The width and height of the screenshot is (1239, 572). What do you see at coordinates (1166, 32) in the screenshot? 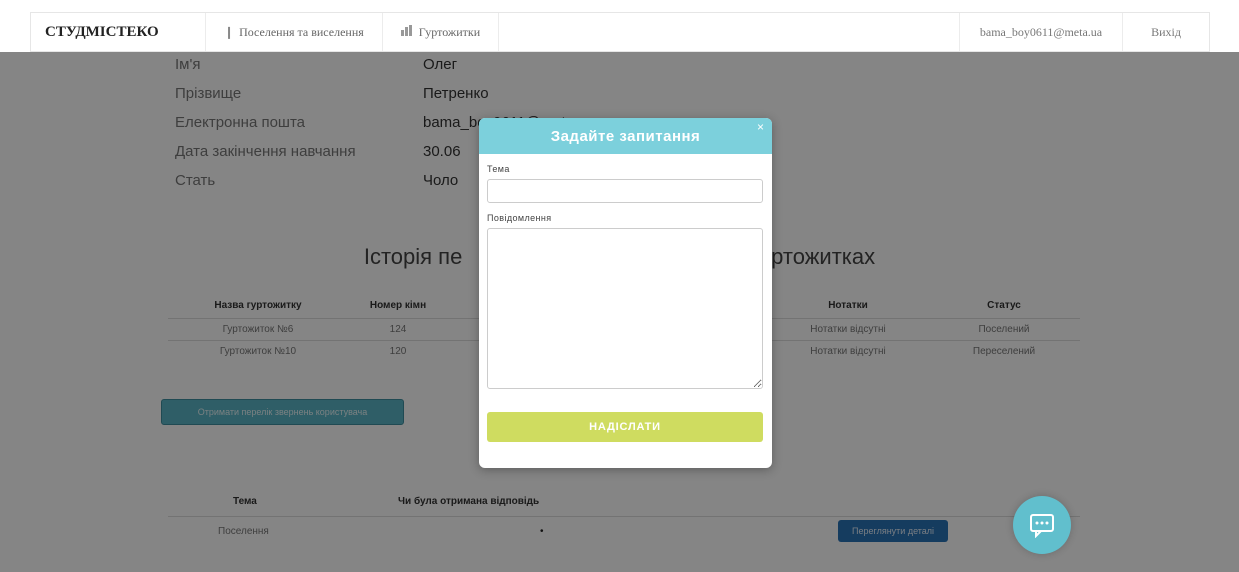
I see `logout-link: Вихід` at bounding box center [1166, 32].